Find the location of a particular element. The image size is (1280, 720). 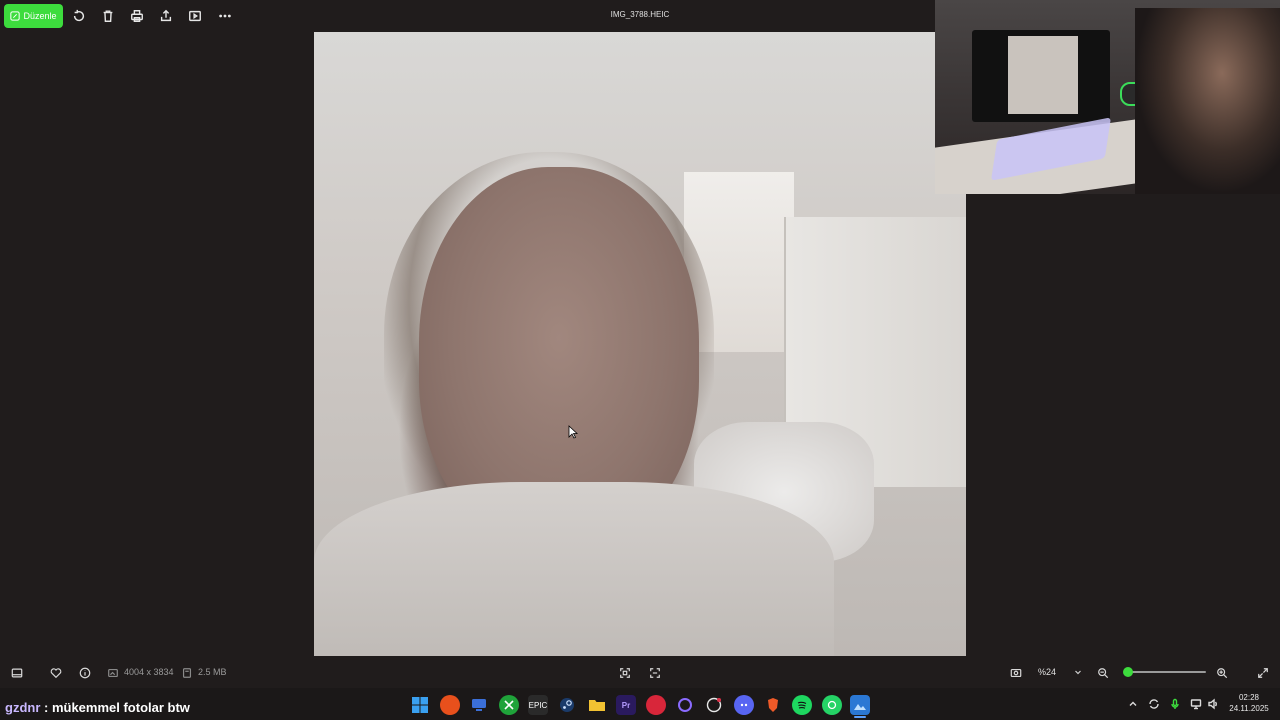

actual-size-icon is located at coordinates (655, 673).